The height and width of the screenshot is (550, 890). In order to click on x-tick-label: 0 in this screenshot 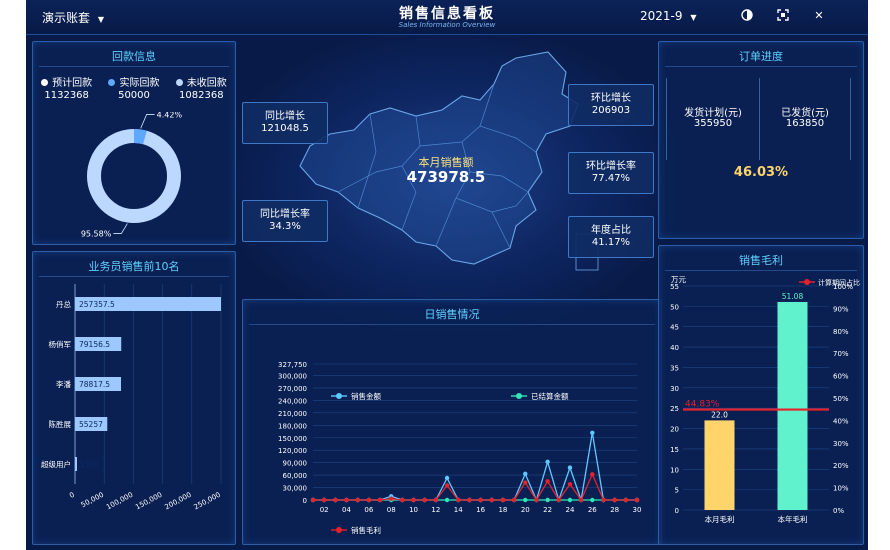, I will do `click(72, 495)`.